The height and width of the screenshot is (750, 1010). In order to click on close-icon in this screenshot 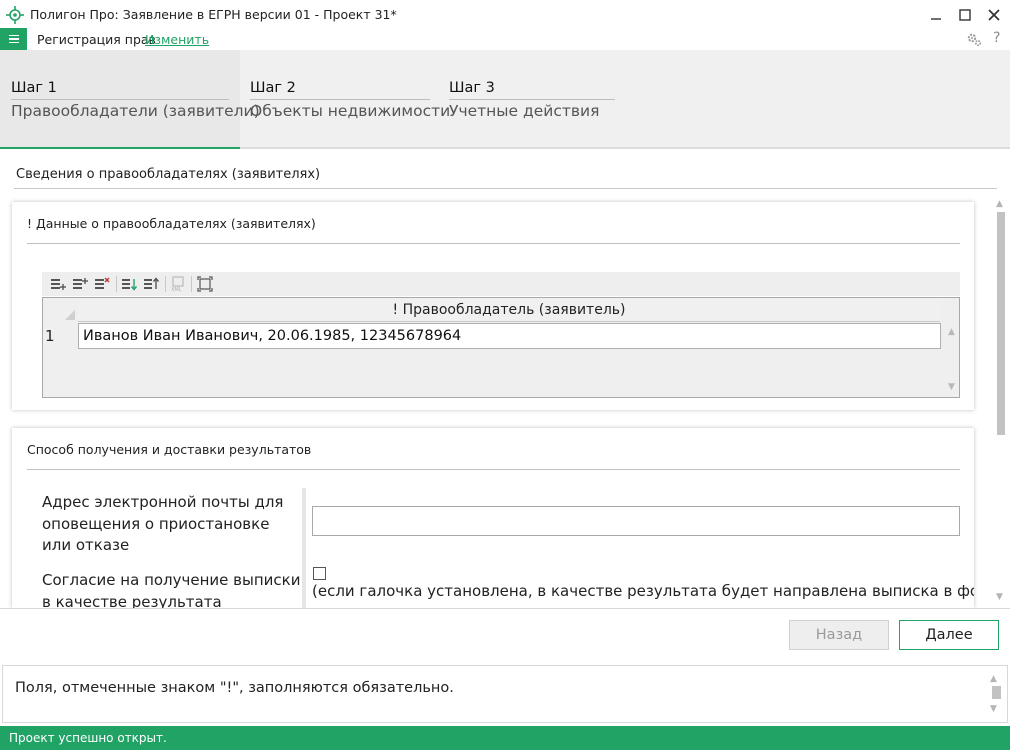, I will do `click(994, 15)`.